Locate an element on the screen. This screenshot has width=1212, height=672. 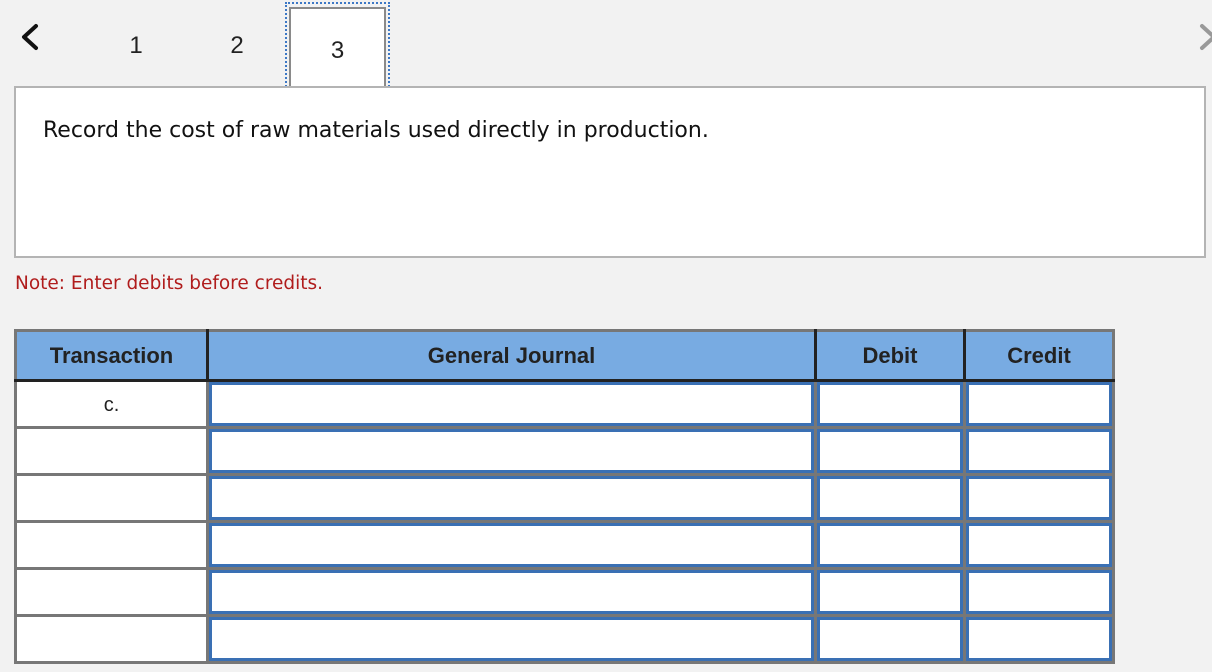
tab-1: 1 is located at coordinates (136, 46).